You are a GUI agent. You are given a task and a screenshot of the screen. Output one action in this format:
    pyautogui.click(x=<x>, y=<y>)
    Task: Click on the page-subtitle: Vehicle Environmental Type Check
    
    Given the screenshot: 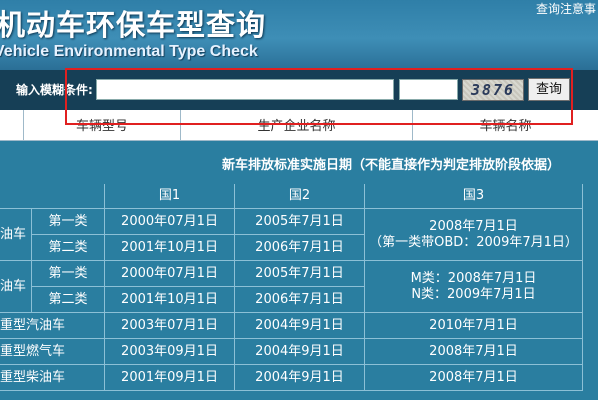 What is the action you would take?
    pyautogui.click(x=129, y=51)
    